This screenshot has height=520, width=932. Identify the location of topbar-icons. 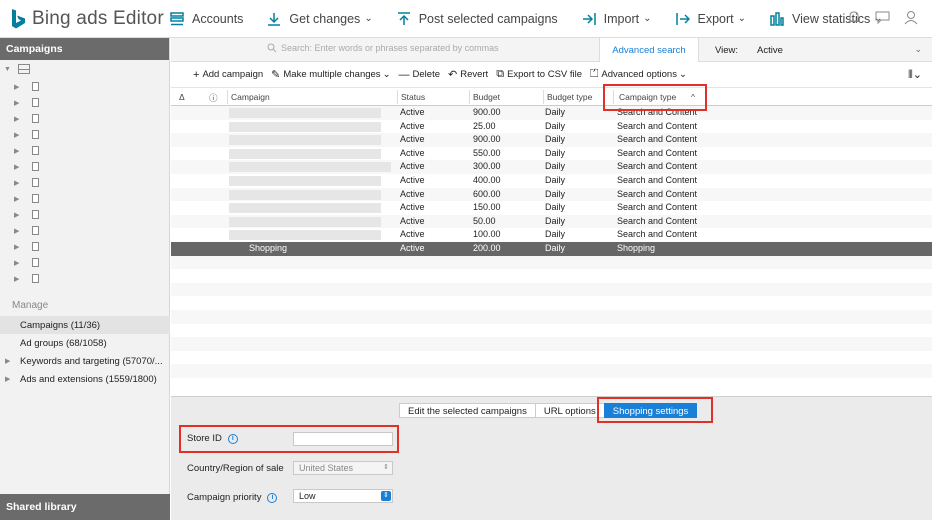
(882, 17).